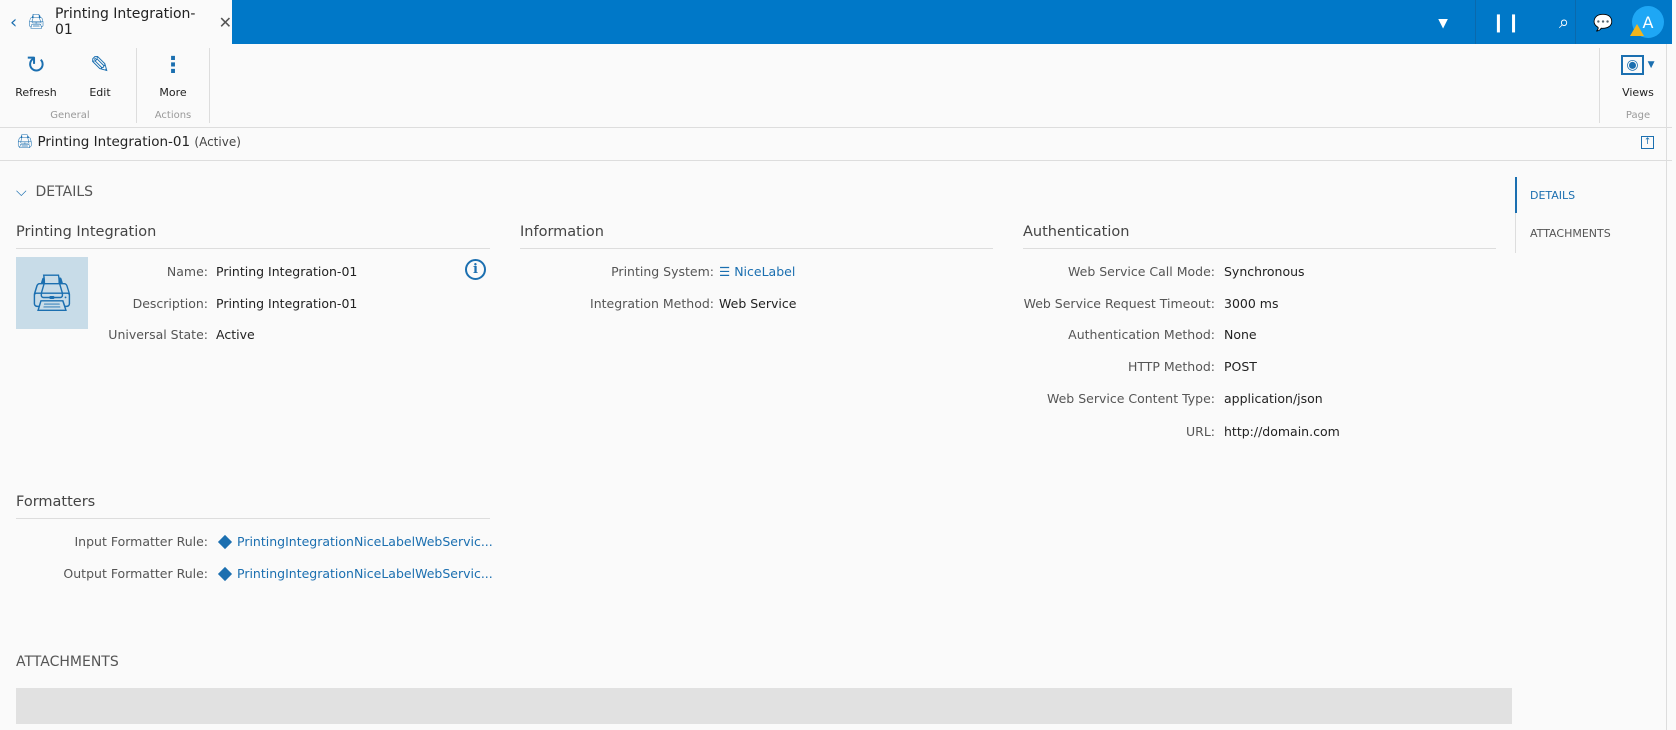 The image size is (1676, 730). I want to click on eye-icon: ◉ ▼, so click(1638, 65).